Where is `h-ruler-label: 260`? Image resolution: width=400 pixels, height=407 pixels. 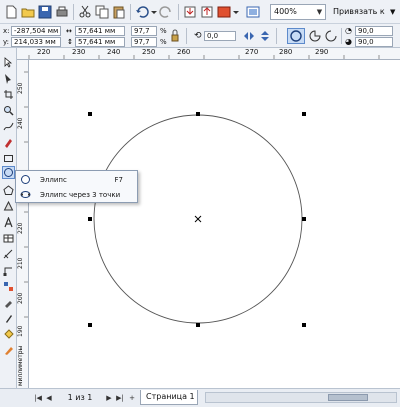
h-ruler-label: 260 is located at coordinates (184, 52).